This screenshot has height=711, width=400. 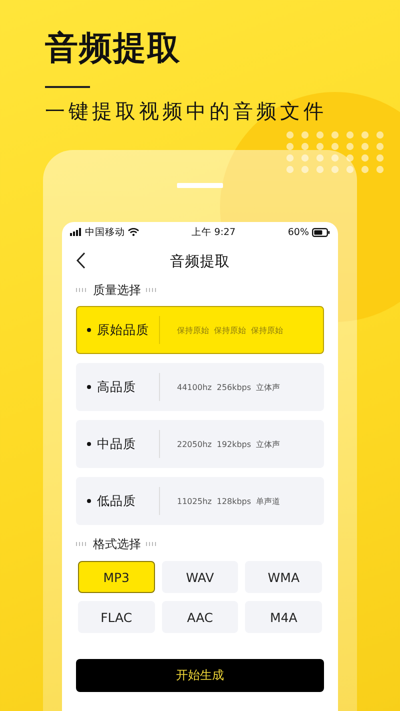 I want to click on screen-title: 音频提取, so click(x=200, y=261).